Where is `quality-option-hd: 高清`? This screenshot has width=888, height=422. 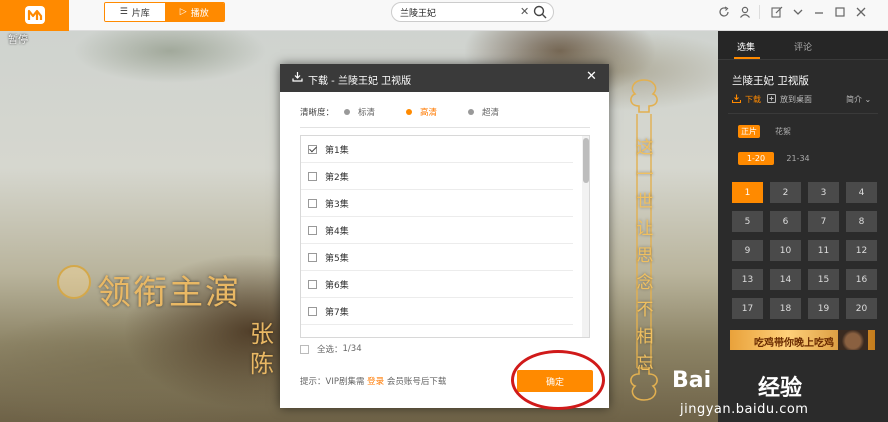 quality-option-hd: 高清 is located at coordinates (432, 112).